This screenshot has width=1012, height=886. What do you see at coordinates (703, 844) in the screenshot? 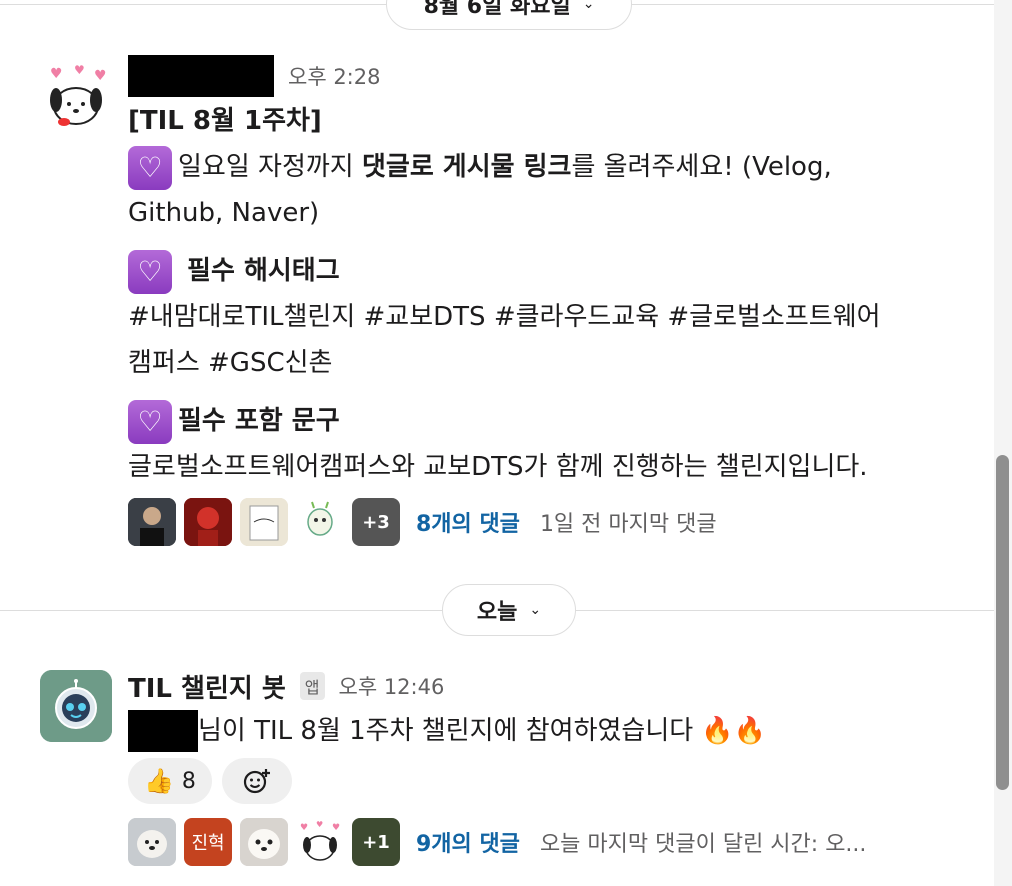
I see `last-reply-time: 오늘 마지막 댓글이 달린 시간` at bounding box center [703, 844].